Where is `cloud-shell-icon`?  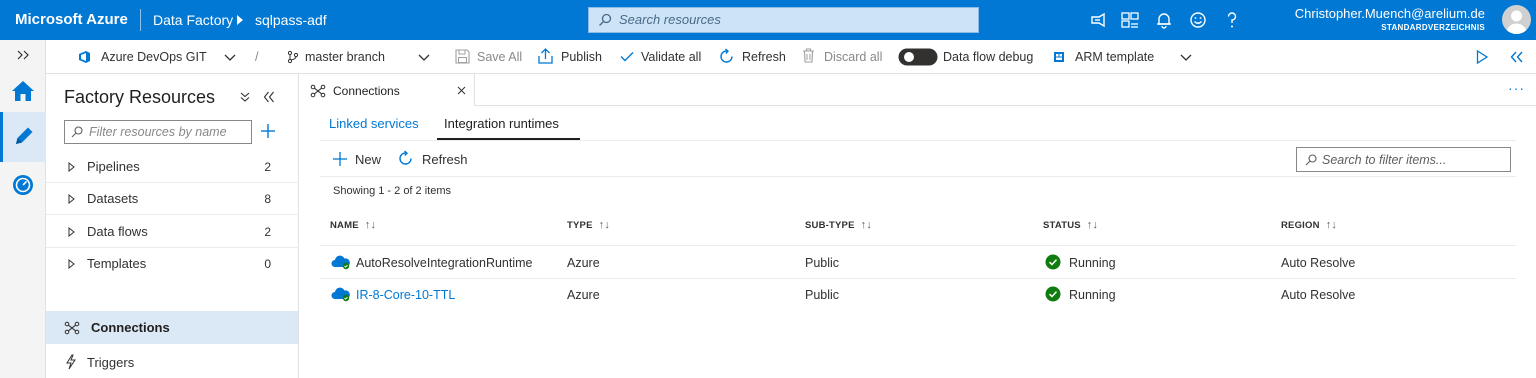 cloud-shell-icon is located at coordinates (1099, 20).